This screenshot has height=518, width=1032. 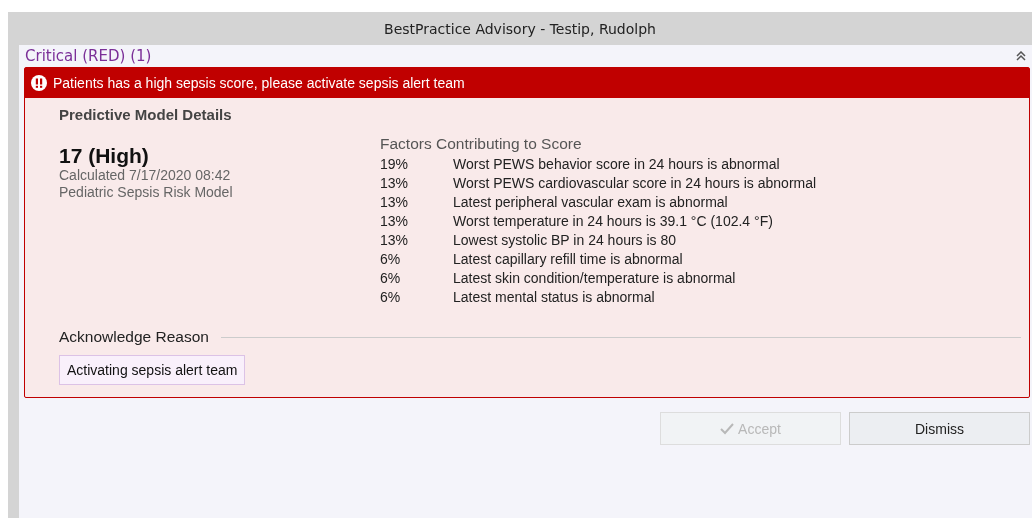 I want to click on factor-text: Worst PEWS behavior score in 24 hours is abnormal, so click(x=617, y=164).